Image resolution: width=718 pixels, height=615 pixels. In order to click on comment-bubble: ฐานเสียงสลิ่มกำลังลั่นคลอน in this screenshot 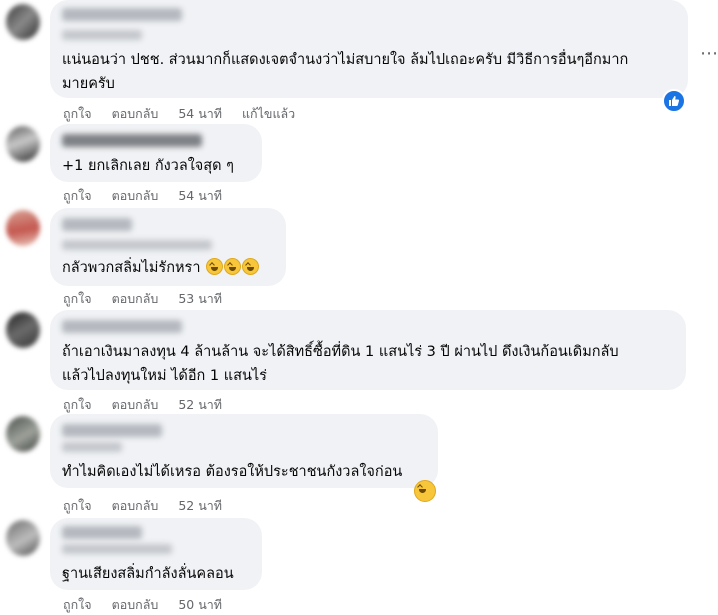, I will do `click(156, 554)`.